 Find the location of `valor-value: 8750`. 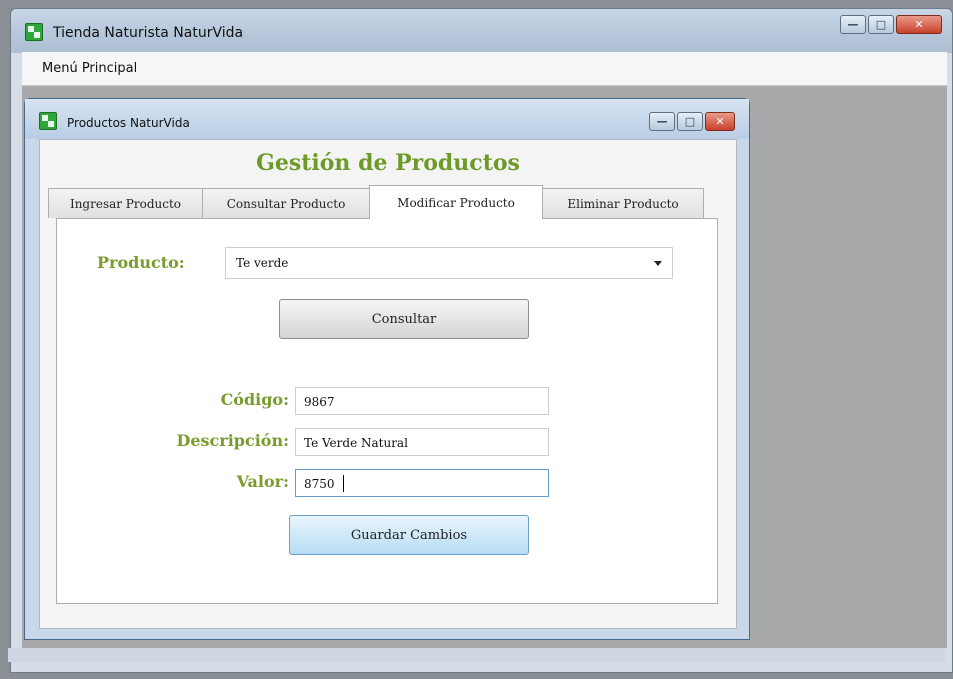

valor-value: 8750 is located at coordinates (319, 484).